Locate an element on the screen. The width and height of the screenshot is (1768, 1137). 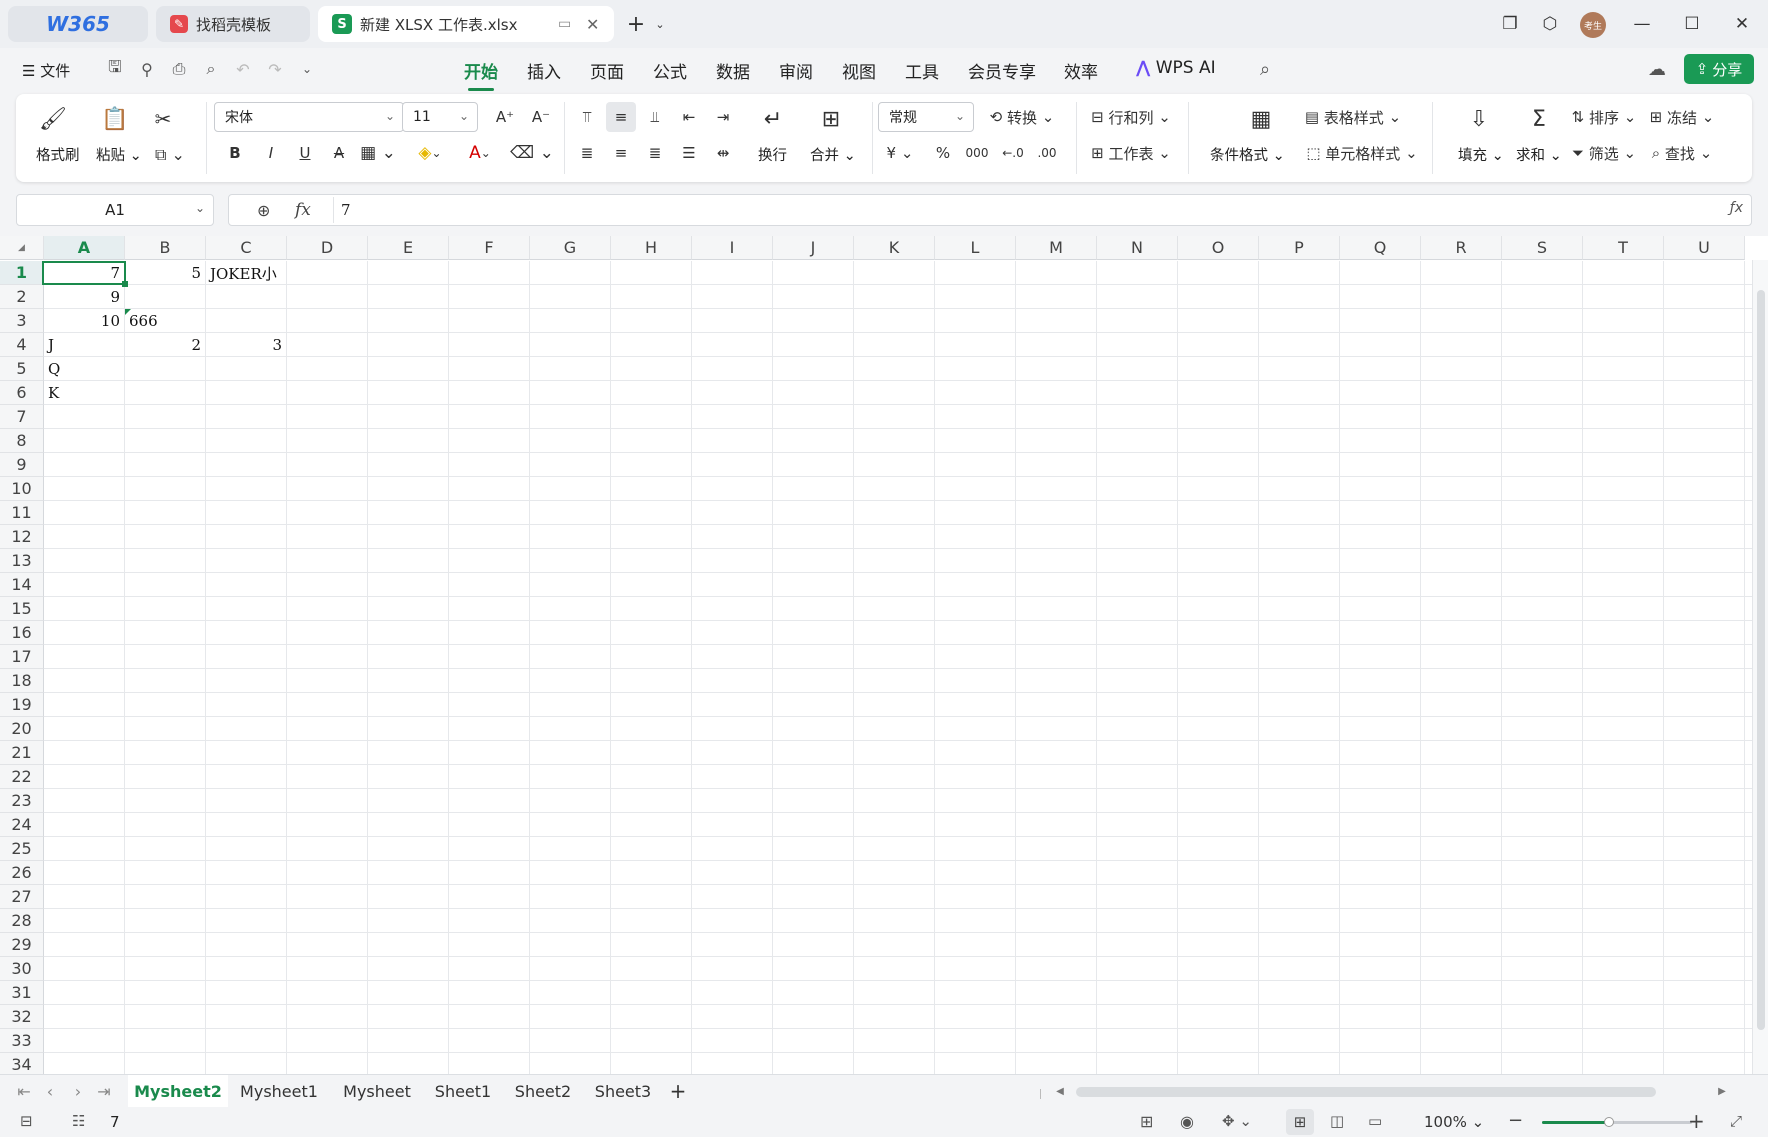
page-break-icon: ▭ is located at coordinates (1375, 1121).